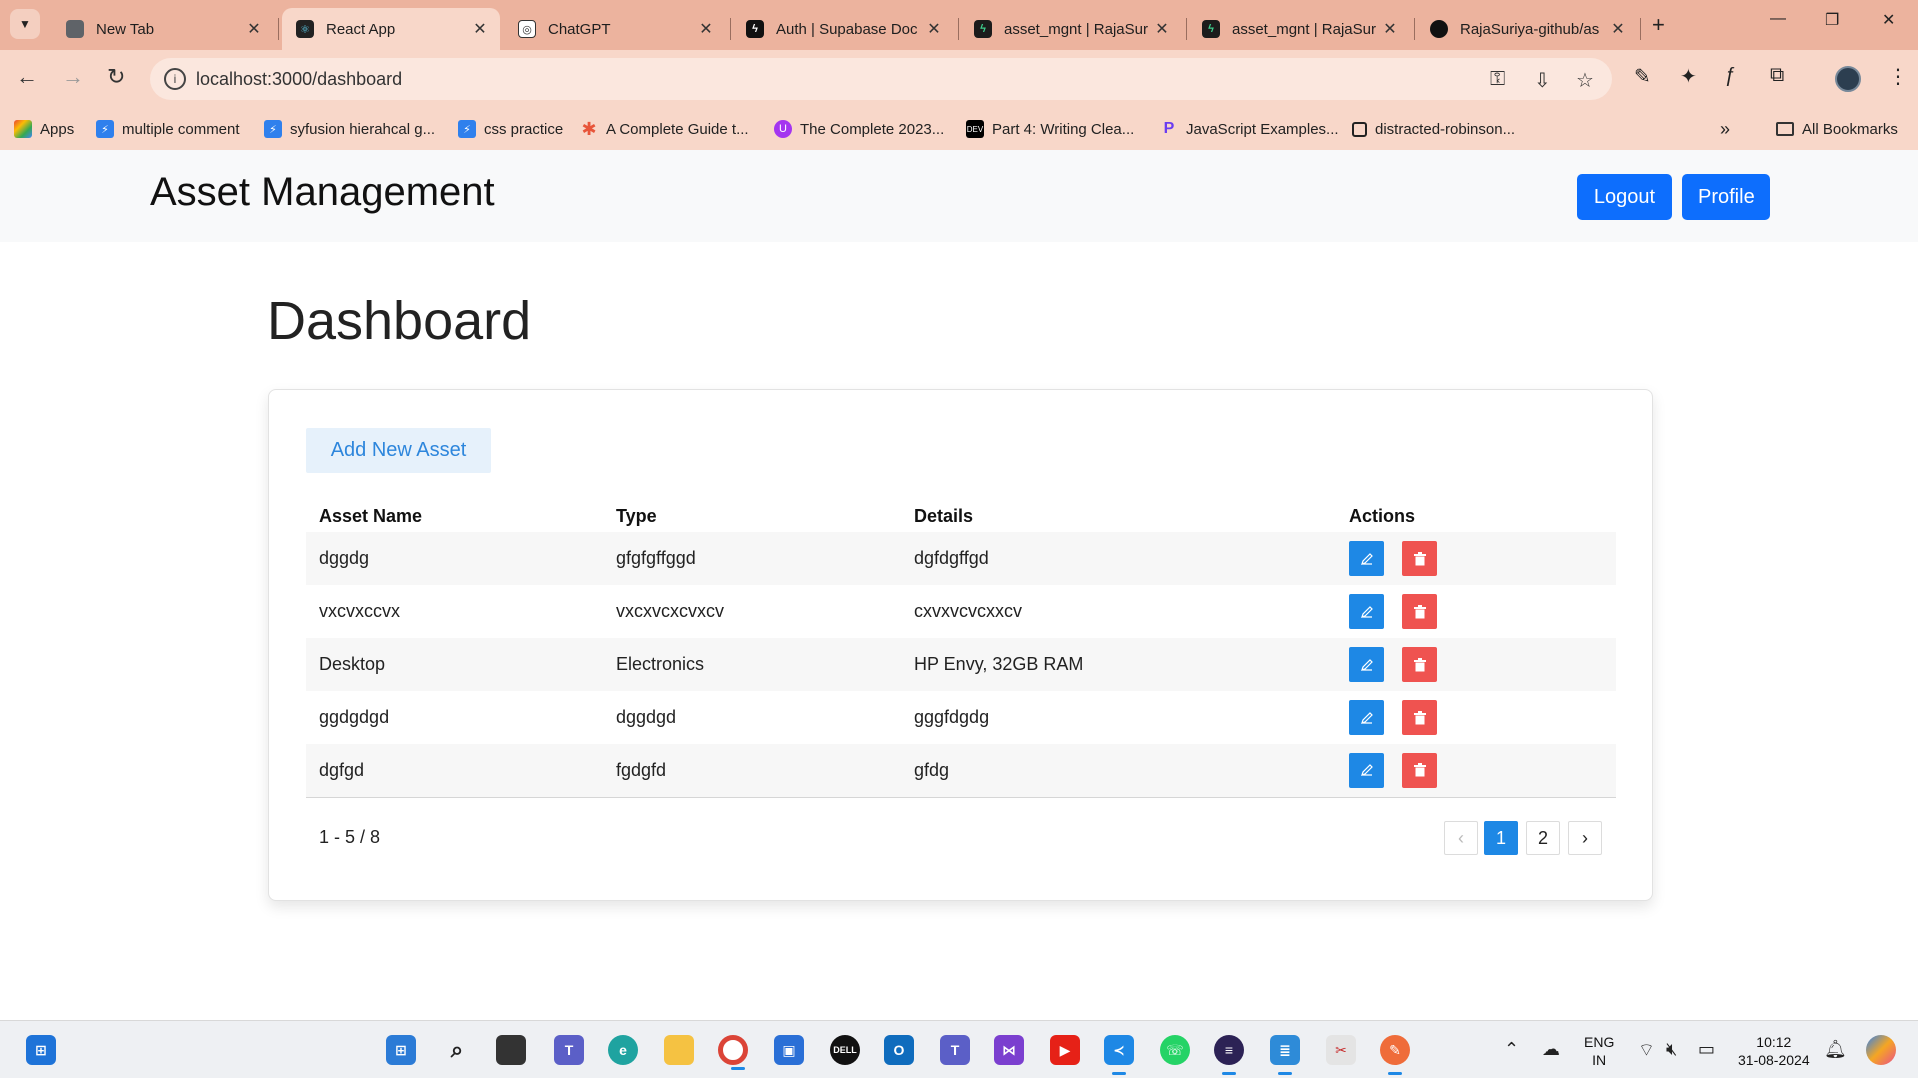  Describe the element at coordinates (1285, 1055) in the screenshot. I see `notepad-icon: ≣` at that location.